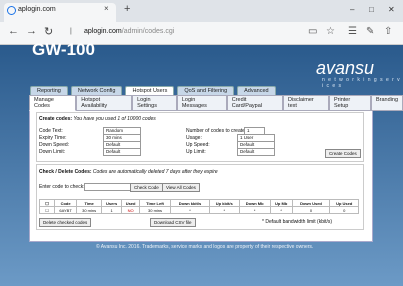 Image resolution: width=403 pixels, height=286 pixels. Describe the element at coordinates (13, 31) in the screenshot. I see `back-arrow-icon: ←` at that location.